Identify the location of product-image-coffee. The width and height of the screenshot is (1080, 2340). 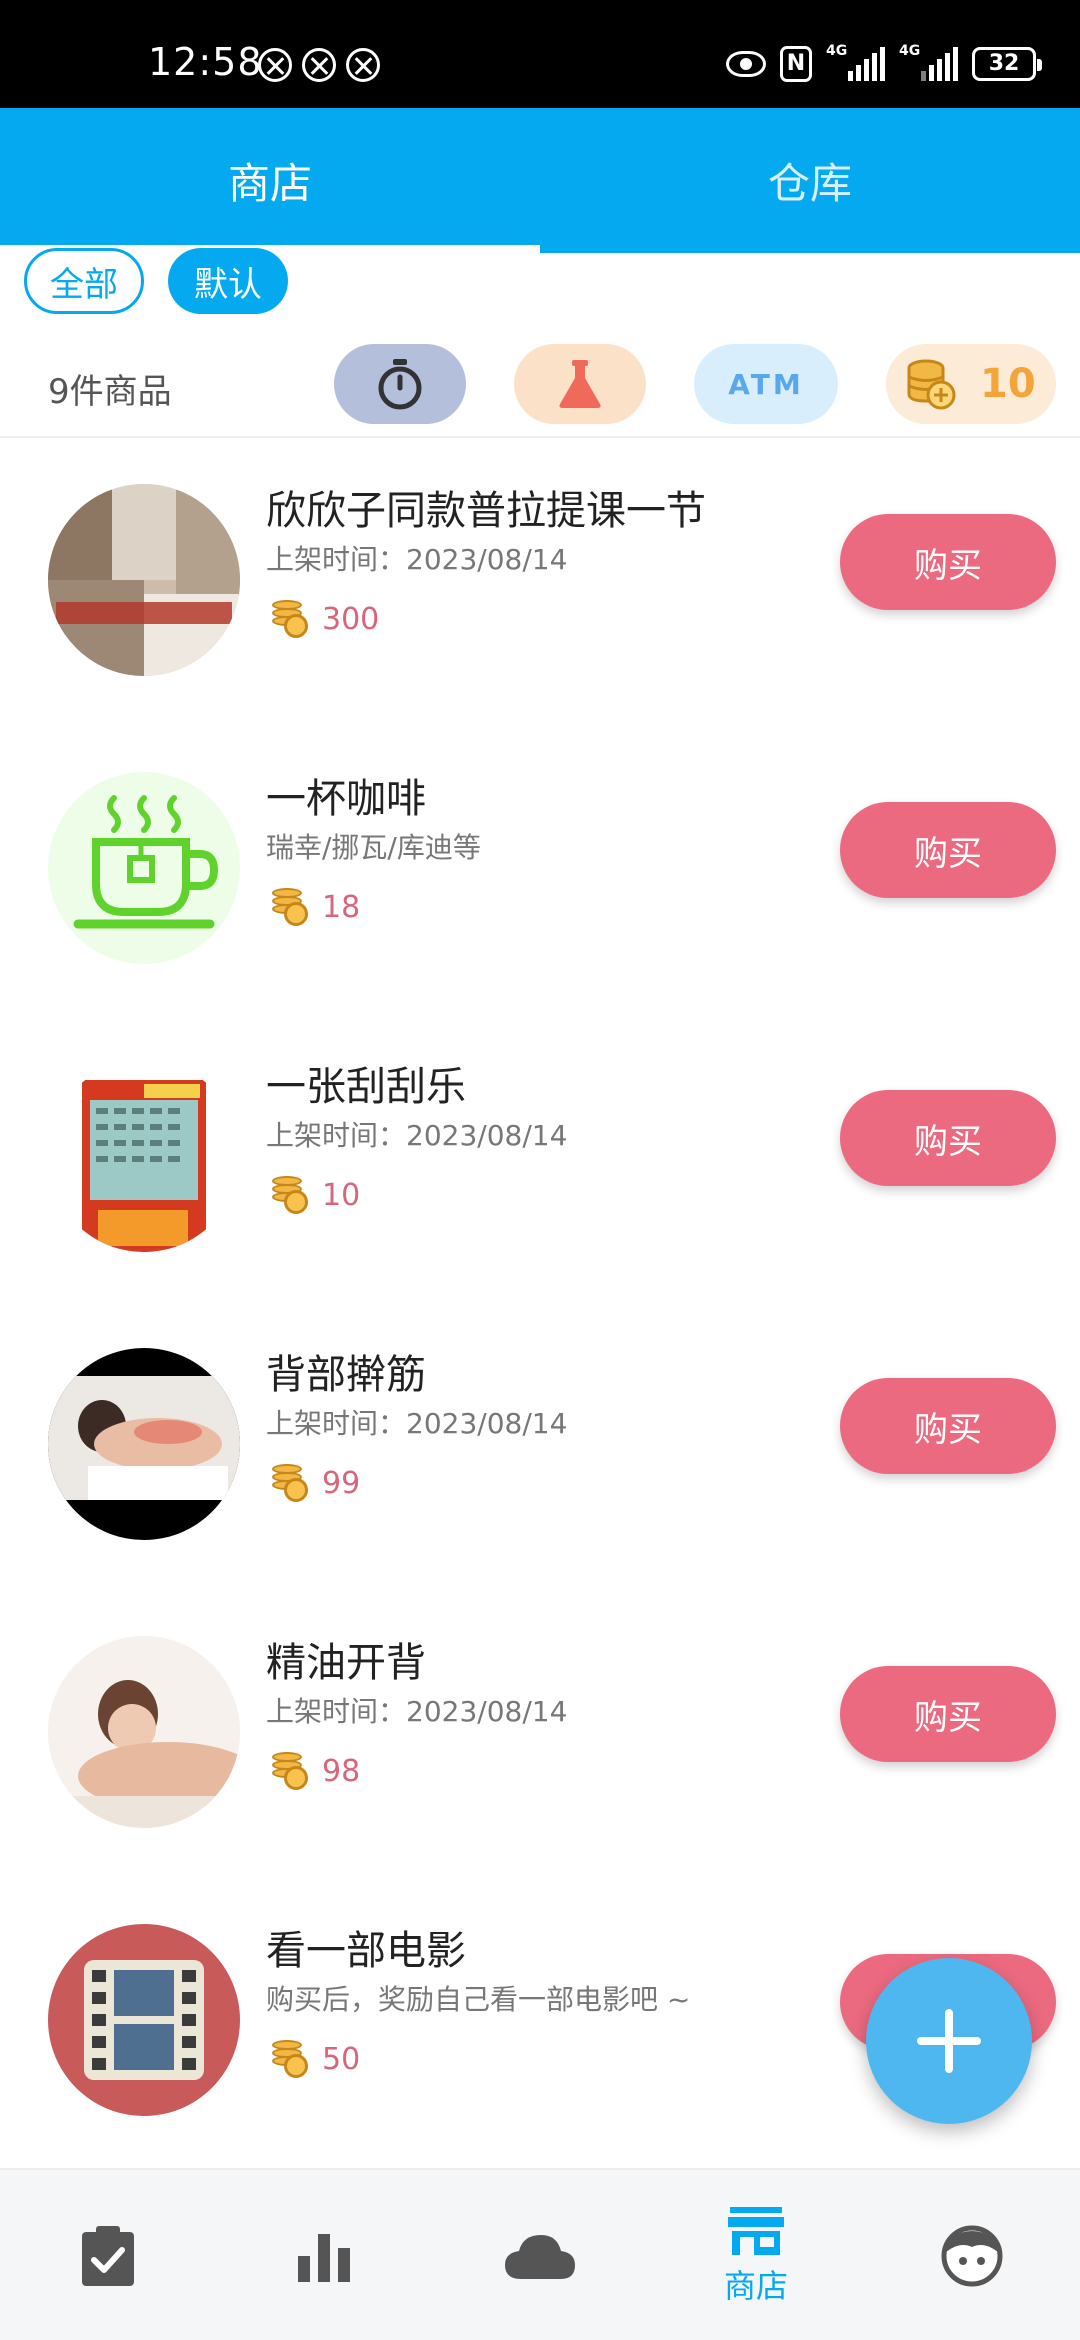
(144, 868).